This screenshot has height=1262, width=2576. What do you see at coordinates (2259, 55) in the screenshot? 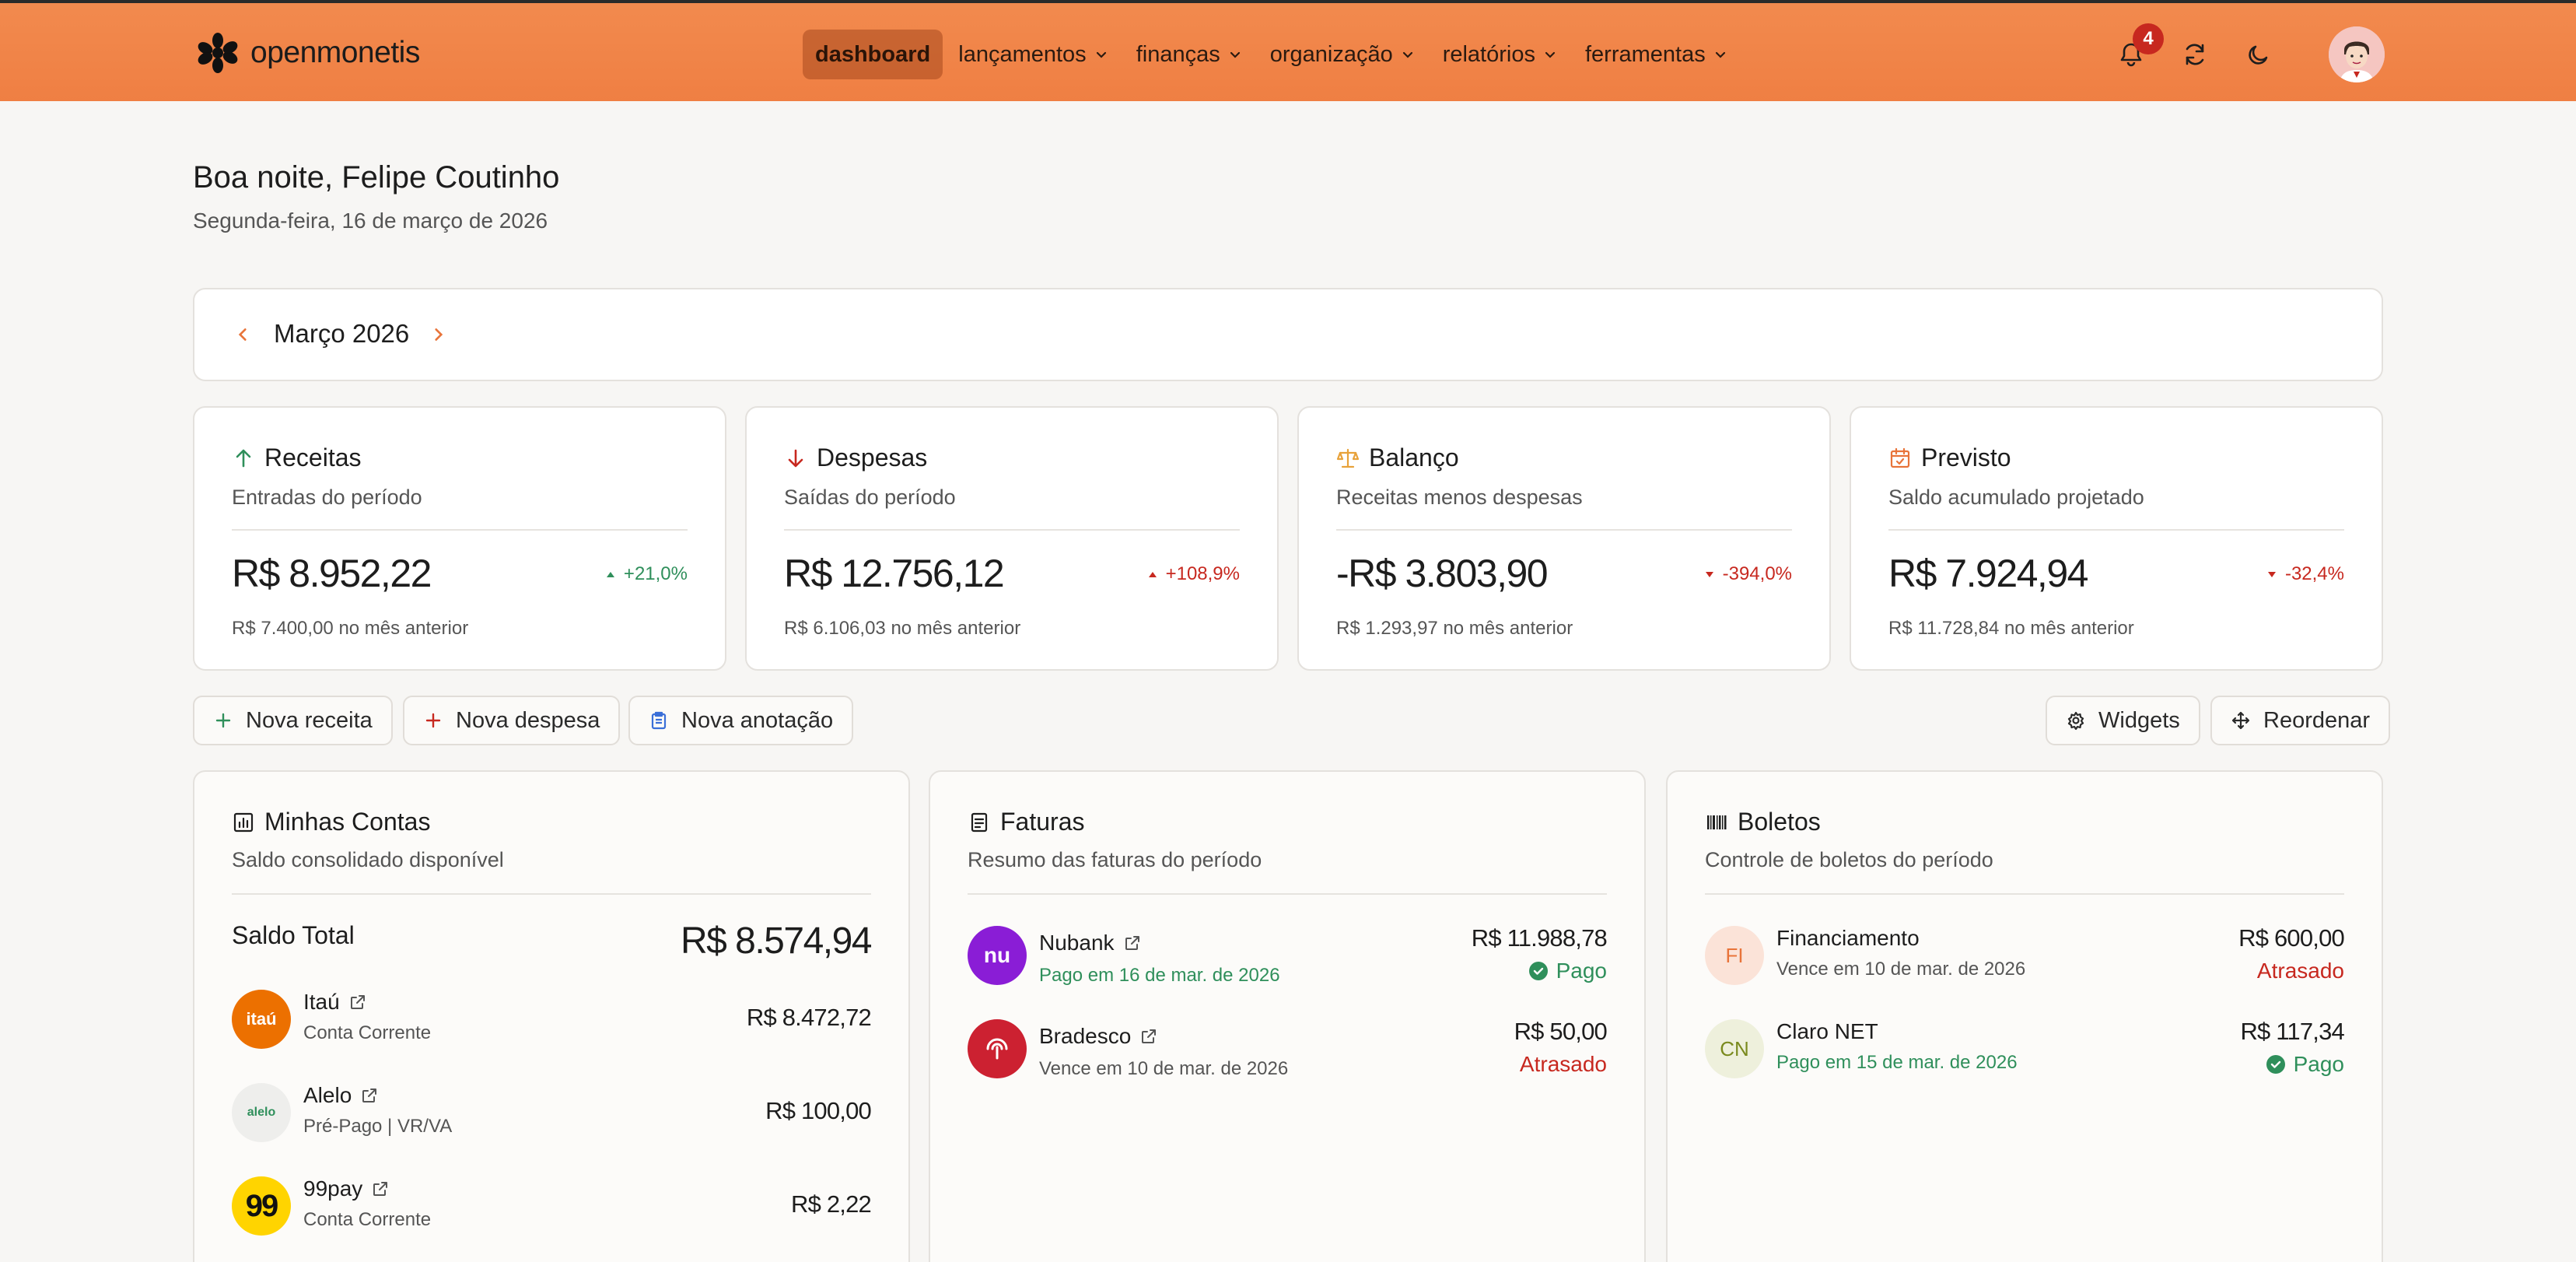
I see `theme-toggle-button` at bounding box center [2259, 55].